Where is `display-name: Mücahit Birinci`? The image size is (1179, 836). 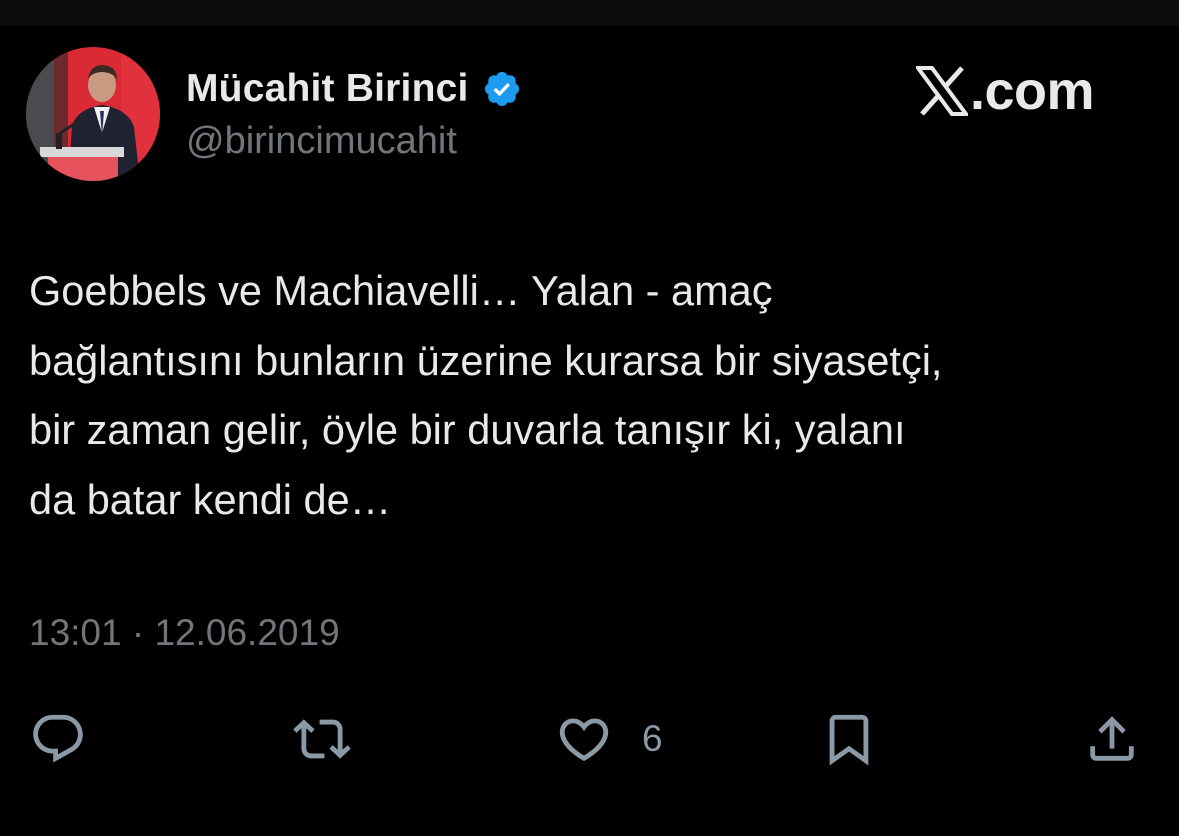 display-name: Mücahit Birinci is located at coordinates (327, 89).